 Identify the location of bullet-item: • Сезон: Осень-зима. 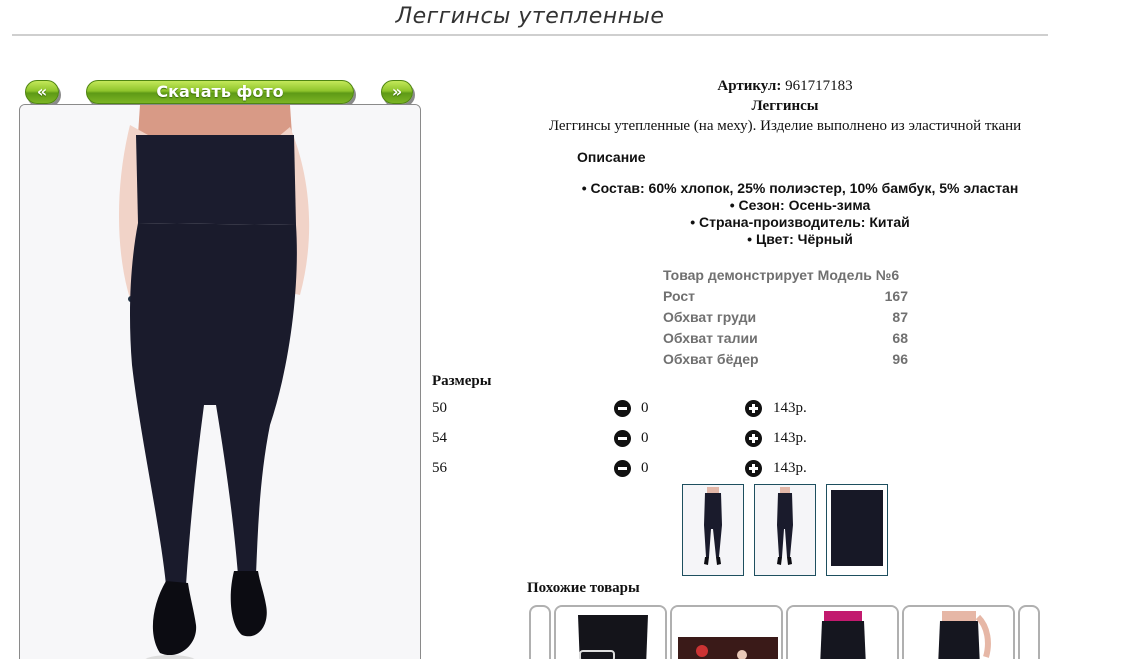
(800, 205).